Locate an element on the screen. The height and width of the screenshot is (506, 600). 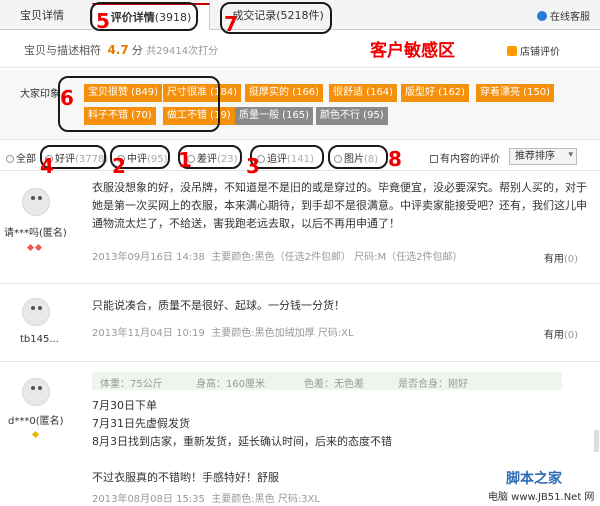
review-sku: 主要颜色:黑色加绒加厚 尺码:XL is located at coordinates (282, 333).